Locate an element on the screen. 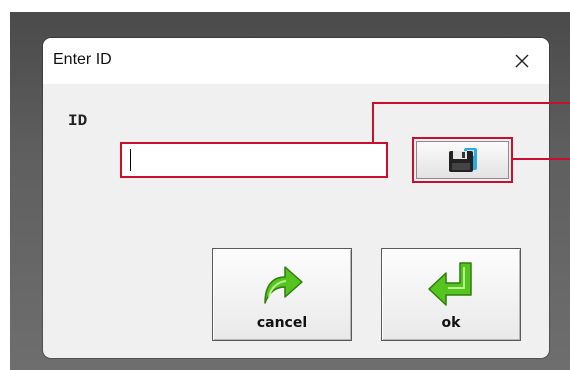  dialog-titlebar: Enter ID is located at coordinates (296, 61).